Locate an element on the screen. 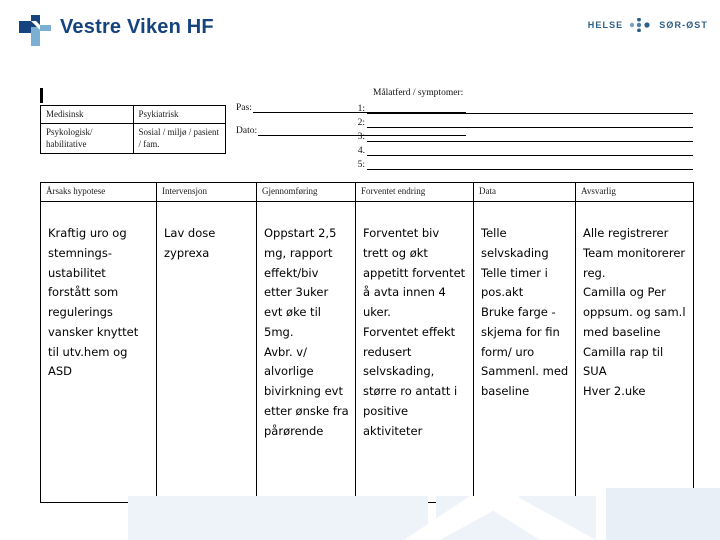 This screenshot has width=720, height=540. data-text-2: Telle timer i pos.akt is located at coordinates (514, 282).